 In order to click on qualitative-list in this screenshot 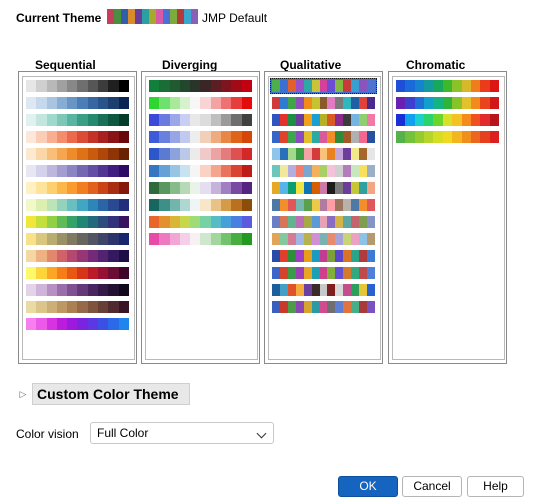, I will do `click(323, 217)`.